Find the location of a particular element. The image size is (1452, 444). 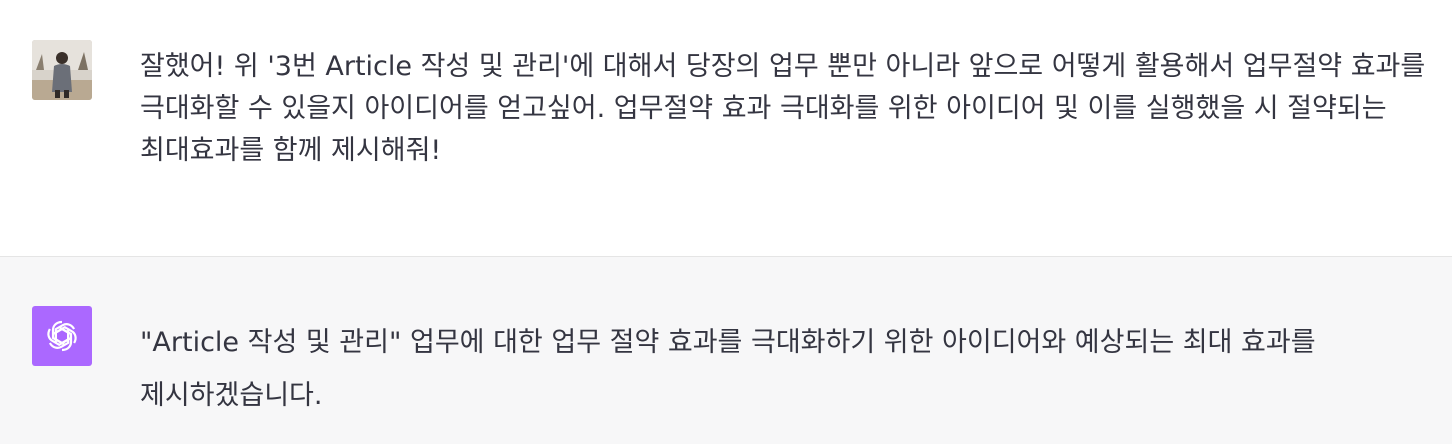

user-avatar is located at coordinates (62, 70).